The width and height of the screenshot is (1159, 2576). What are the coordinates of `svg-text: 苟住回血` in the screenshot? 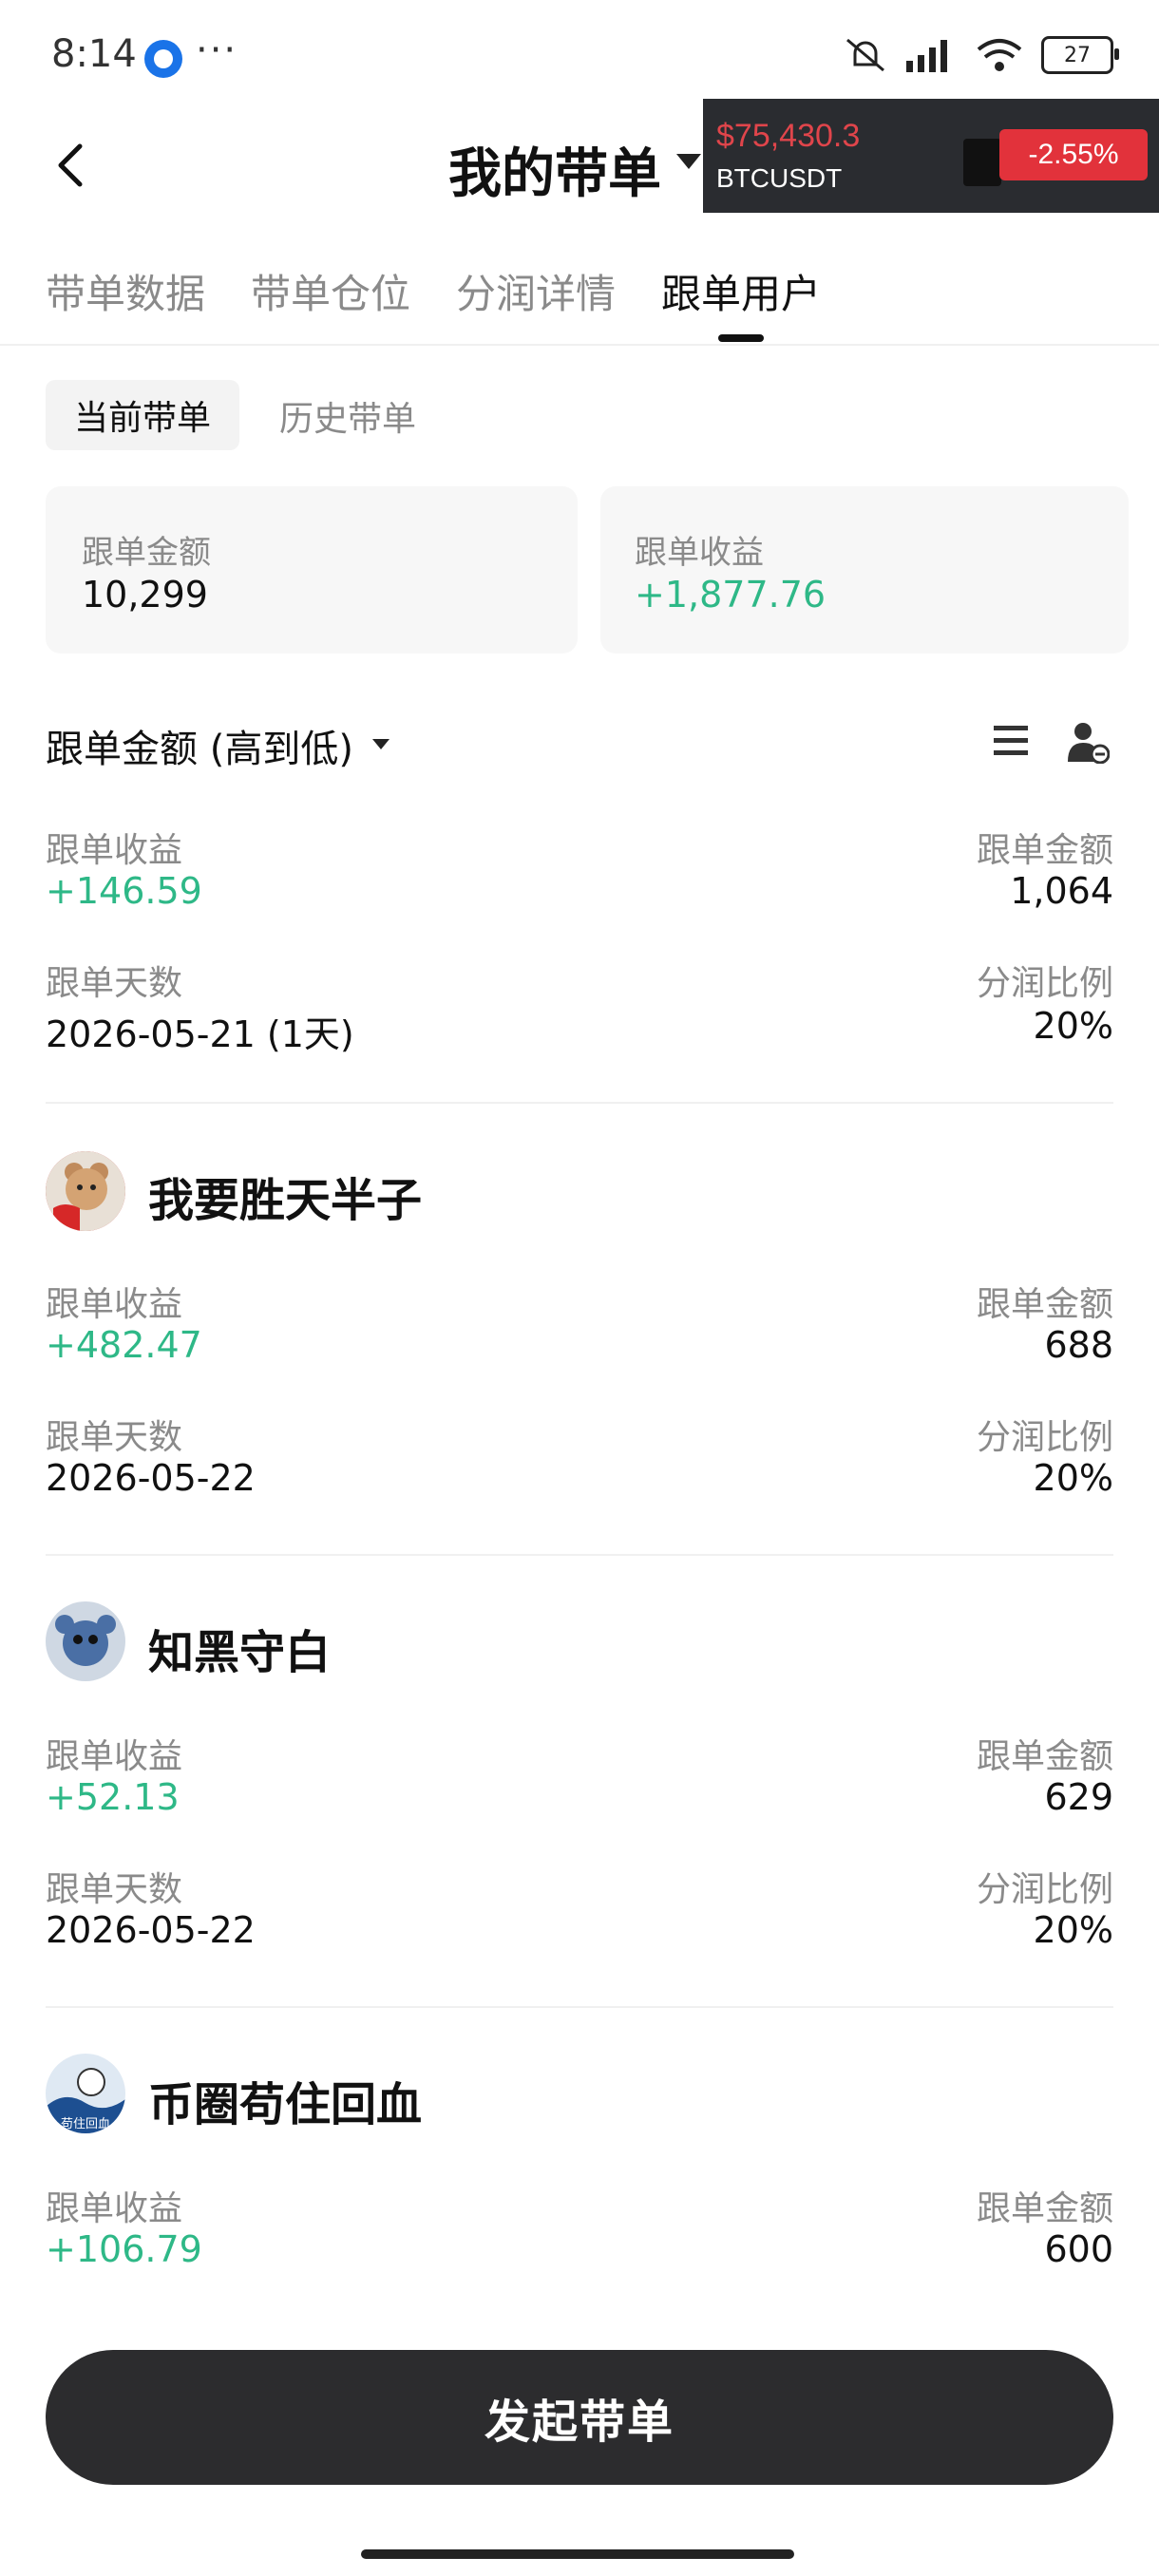 It's located at (85, 2124).